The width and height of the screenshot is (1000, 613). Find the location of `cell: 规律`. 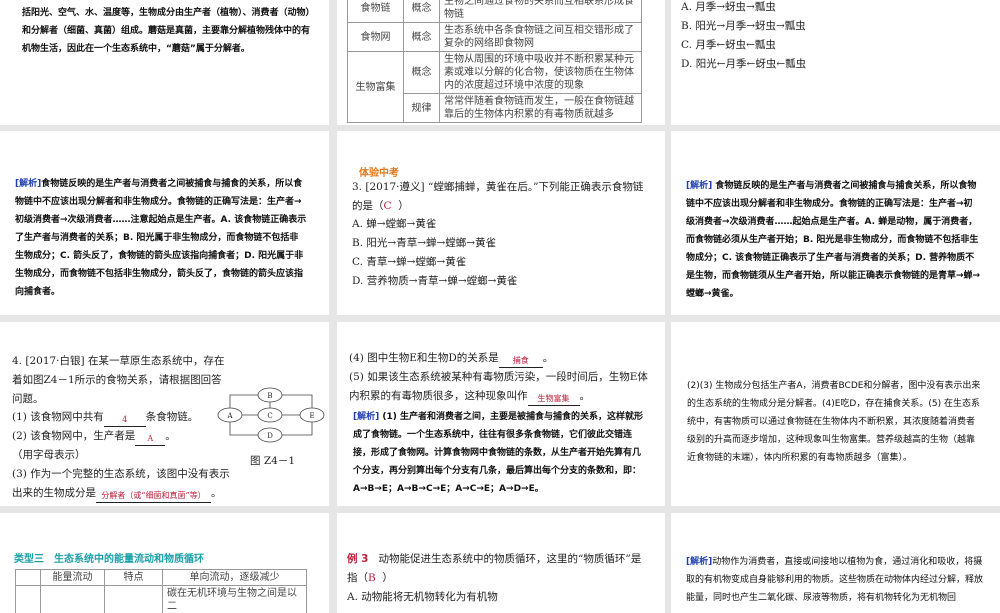

cell: 规律 is located at coordinates (422, 108).